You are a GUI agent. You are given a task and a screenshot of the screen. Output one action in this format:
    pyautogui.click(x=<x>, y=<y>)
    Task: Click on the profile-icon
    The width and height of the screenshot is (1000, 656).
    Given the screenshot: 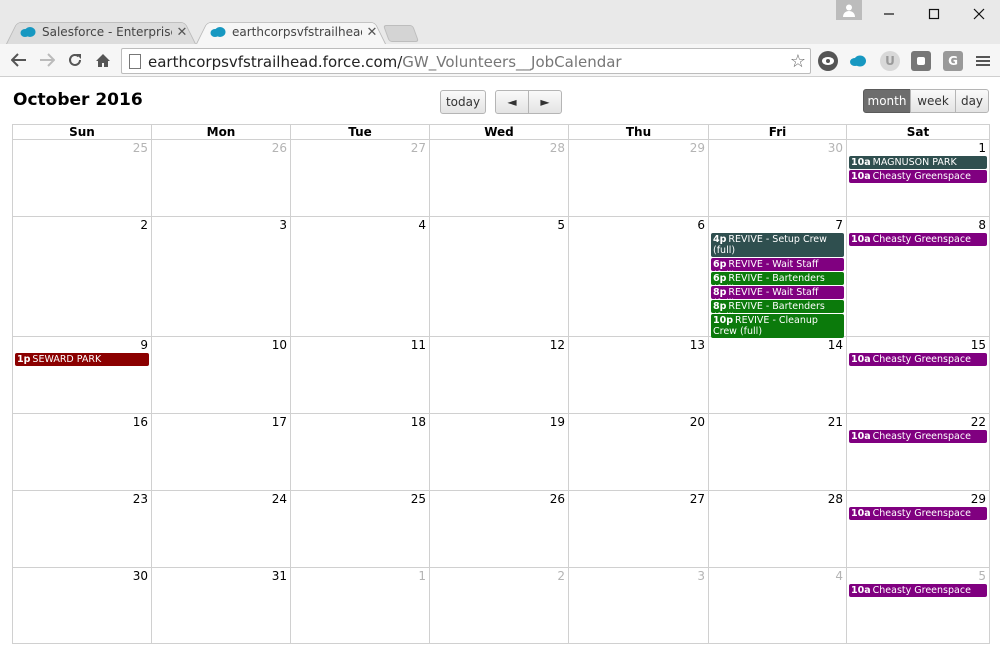 What is the action you would take?
    pyautogui.click(x=849, y=10)
    